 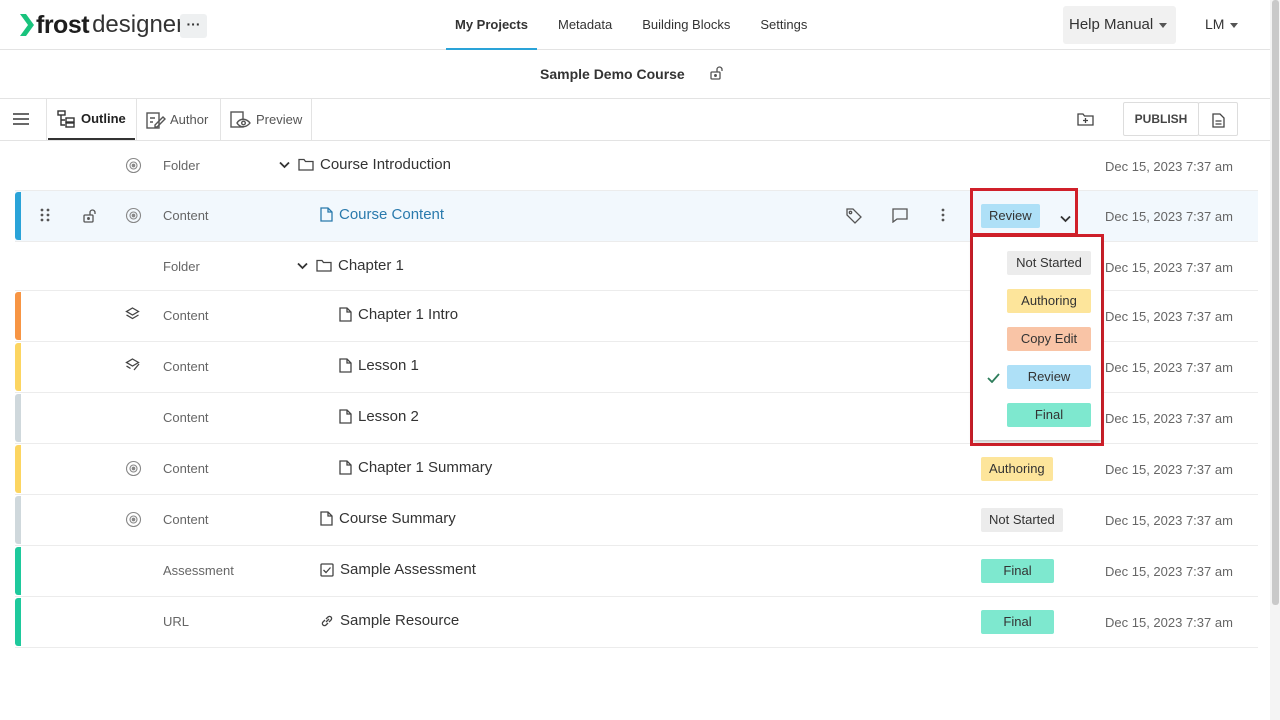 I want to click on outline-icon, so click(x=66, y=118).